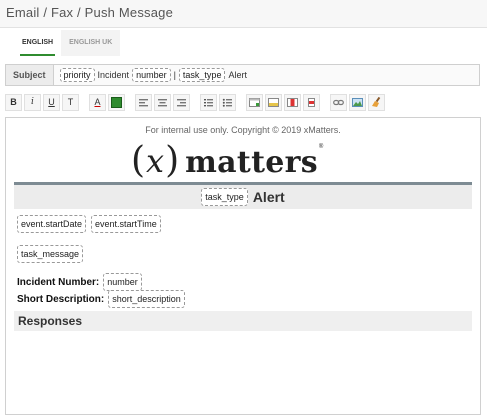  I want to click on bold-button: B, so click(13, 102).